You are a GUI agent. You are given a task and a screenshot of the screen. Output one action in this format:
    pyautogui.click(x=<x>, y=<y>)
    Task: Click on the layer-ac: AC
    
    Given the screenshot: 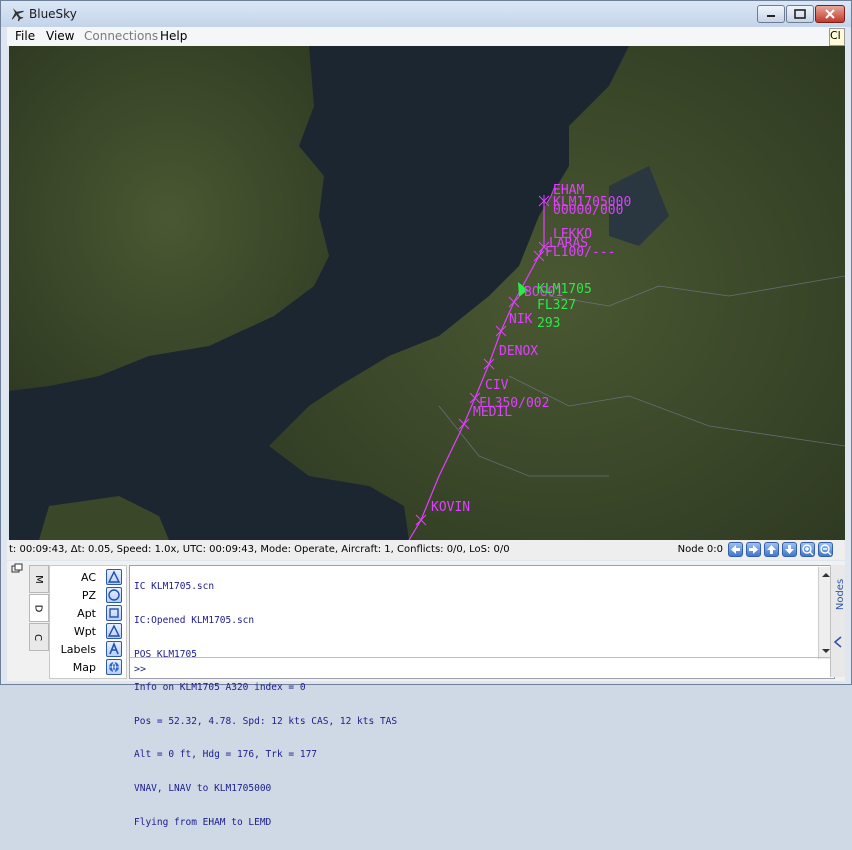 What is the action you would take?
    pyautogui.click(x=88, y=577)
    